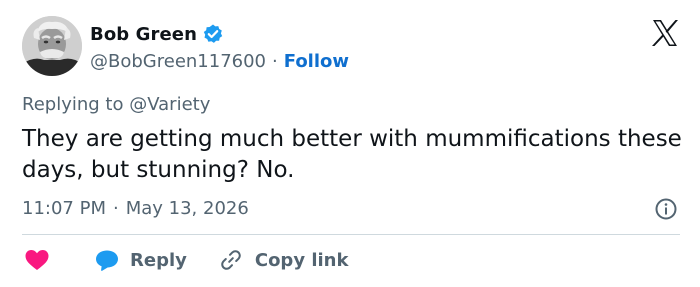 This screenshot has width=700, height=287. Describe the element at coordinates (187, 208) in the screenshot. I see `tweet-date: May 13, 2026` at that location.